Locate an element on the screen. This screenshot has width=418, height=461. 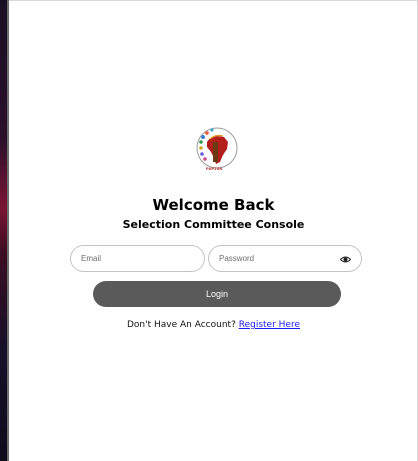
top-border is located at coordinates (213, 0).